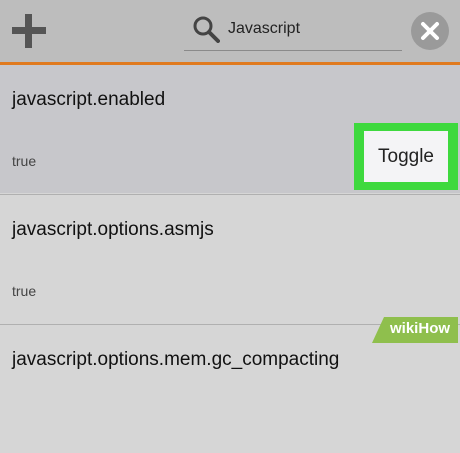  What do you see at coordinates (404, 328) in the screenshot?
I see `watermark-wiki: wiki` at bounding box center [404, 328].